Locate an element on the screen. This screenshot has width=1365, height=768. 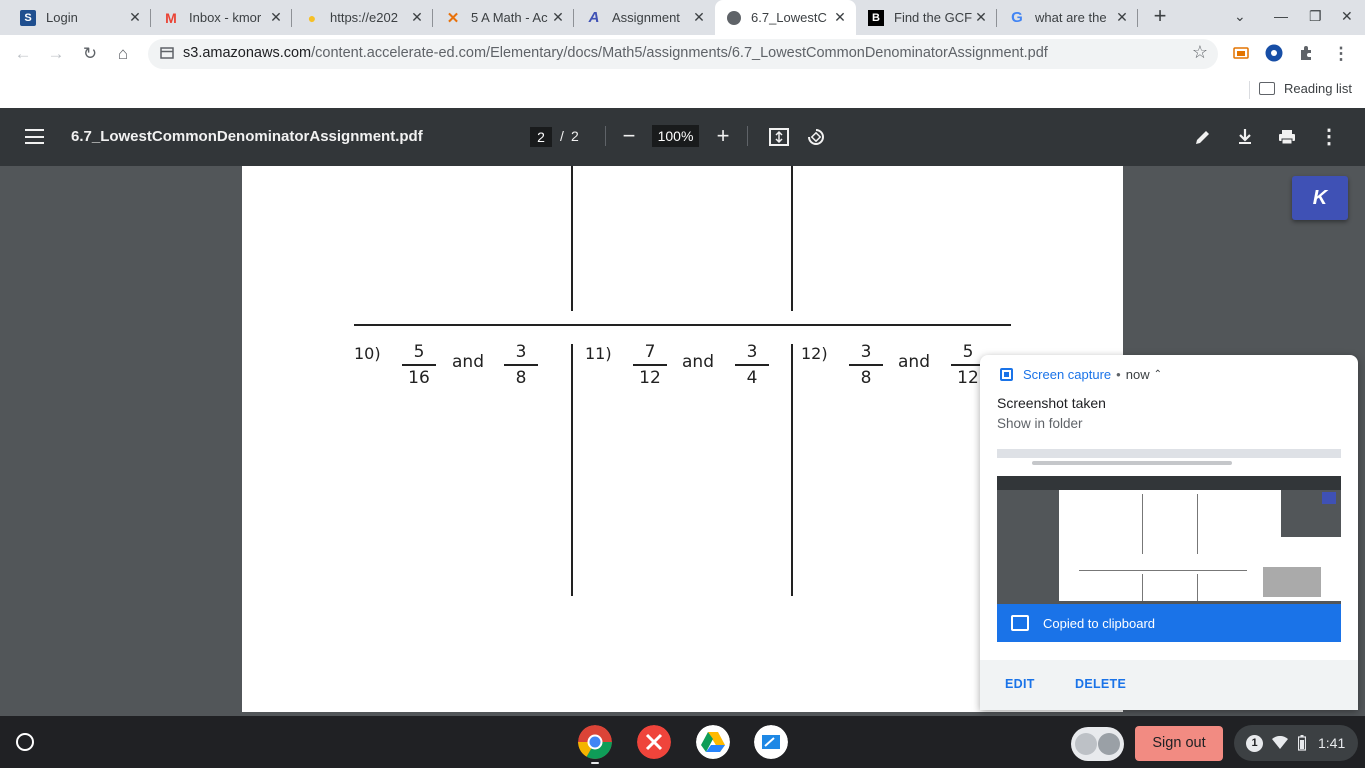
collapse-icon: ⌃ is located at coordinates (1158, 374).